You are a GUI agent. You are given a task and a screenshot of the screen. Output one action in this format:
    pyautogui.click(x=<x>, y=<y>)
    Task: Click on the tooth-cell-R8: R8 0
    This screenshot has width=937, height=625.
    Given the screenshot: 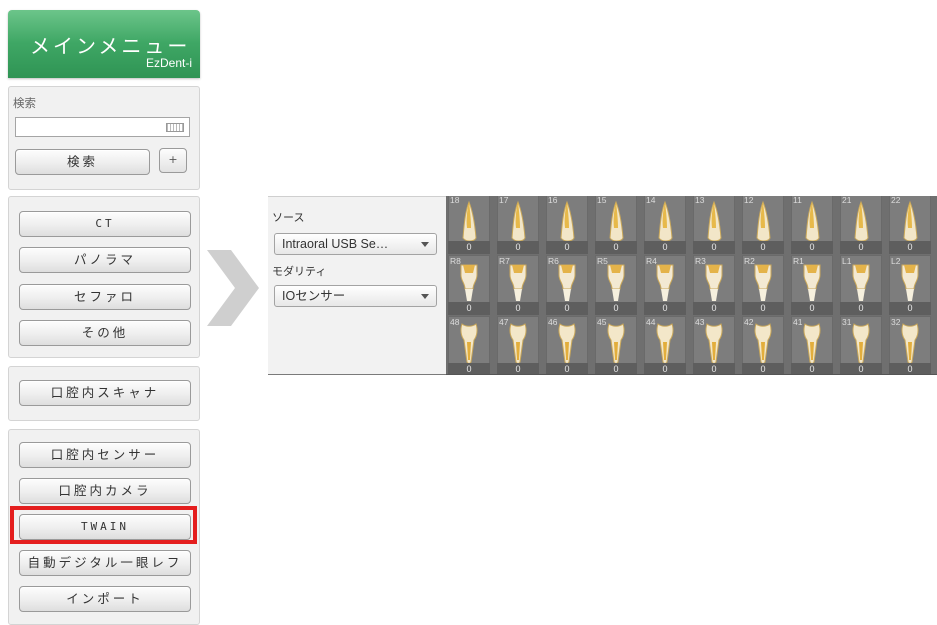 What is the action you would take?
    pyautogui.click(x=469, y=285)
    